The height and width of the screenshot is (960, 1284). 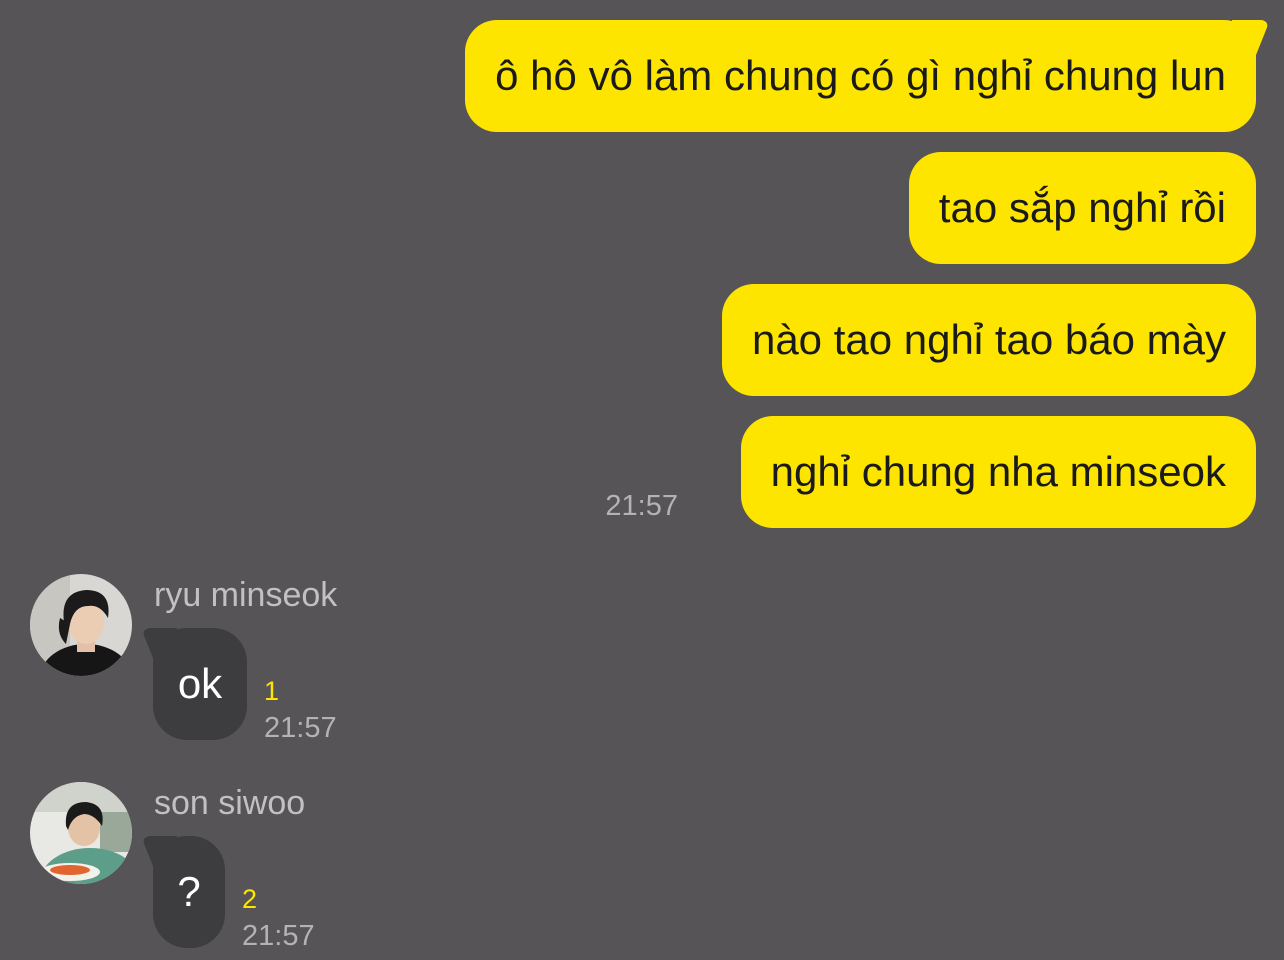 I want to click on sender-name: son siwoo, so click(x=230, y=803).